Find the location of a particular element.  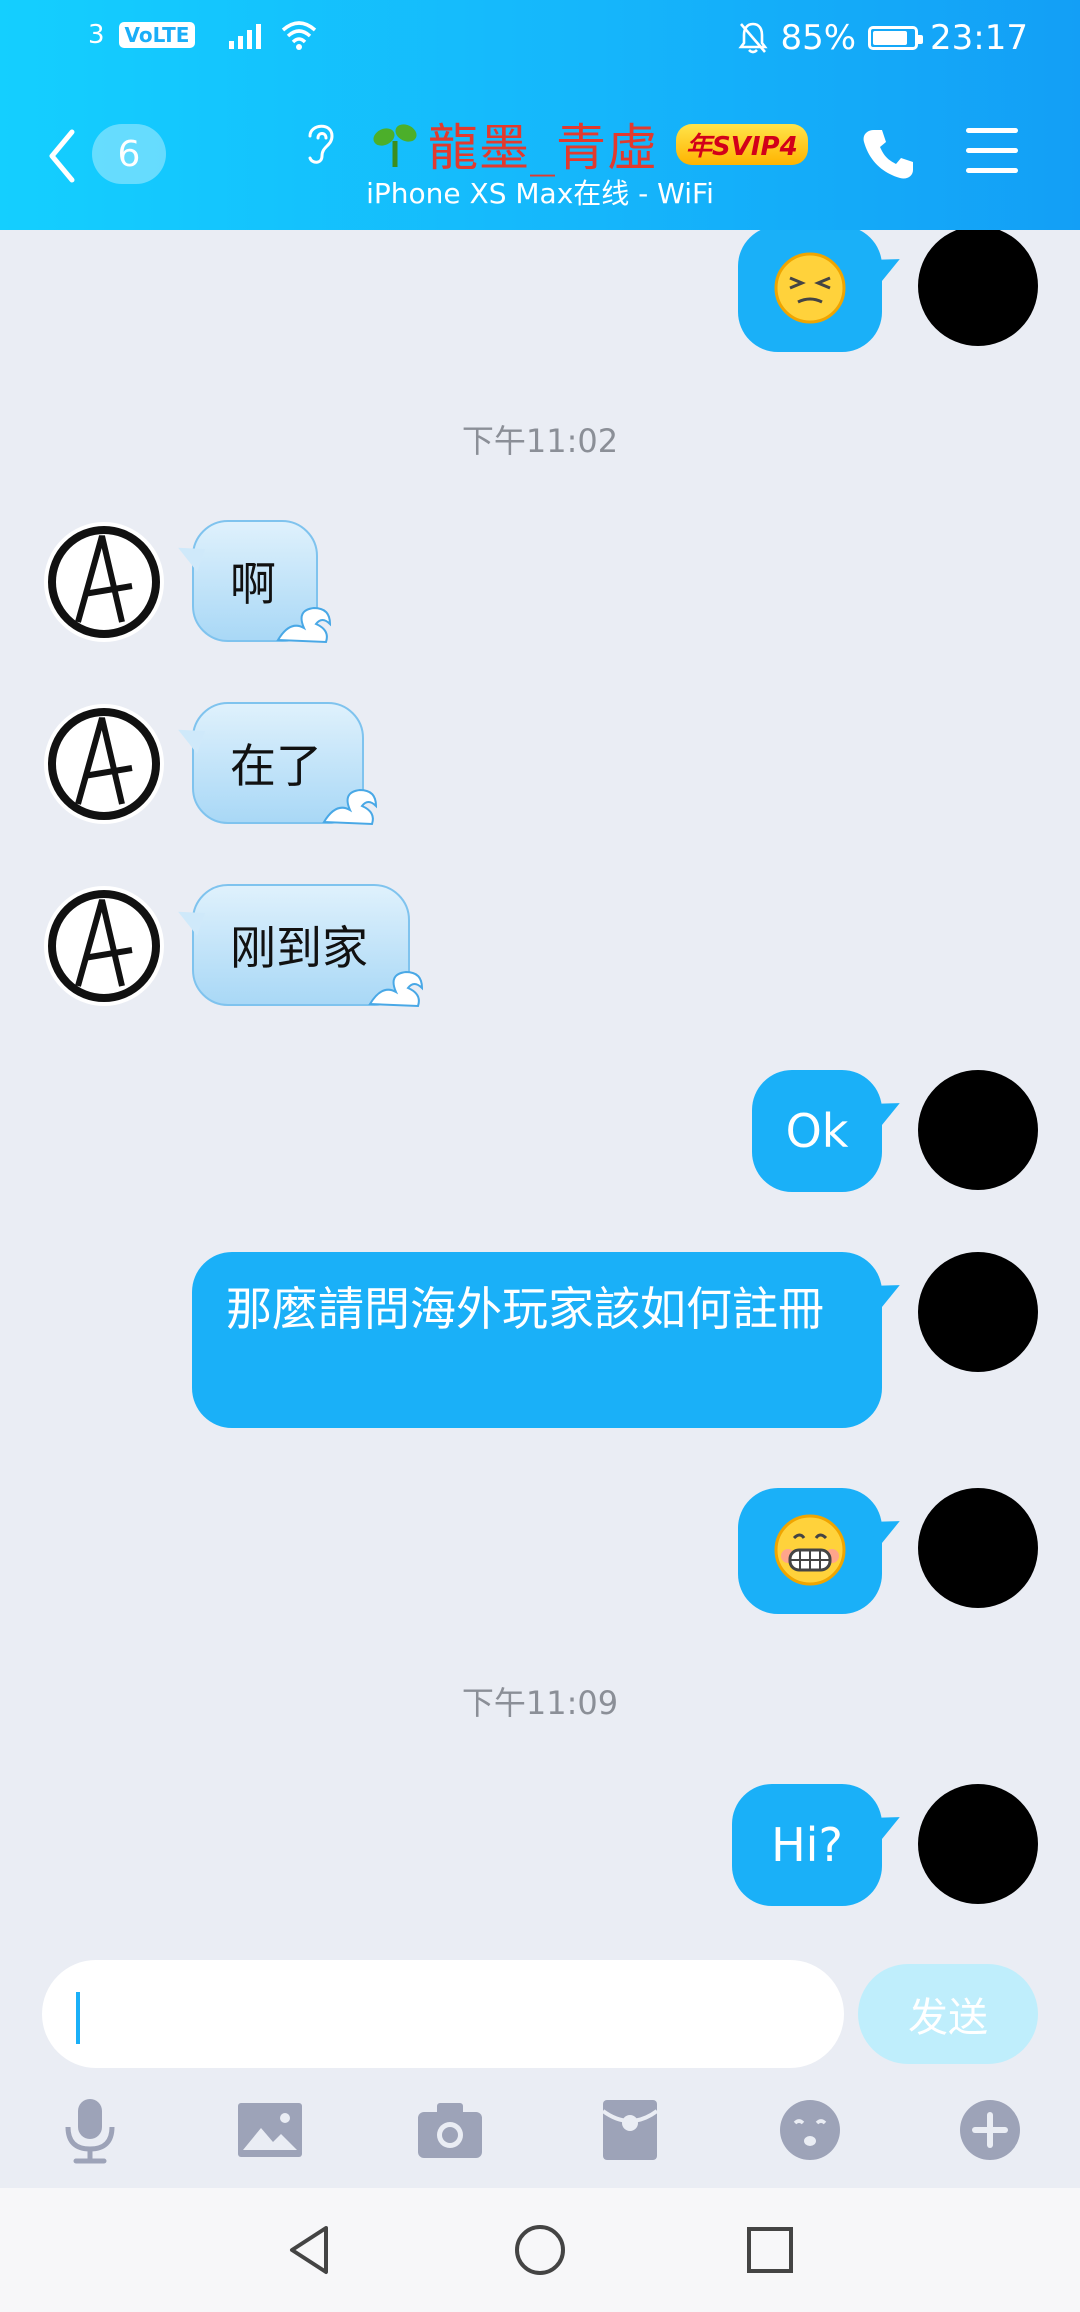

status-bar: 3 VoLTE 85% 23:17 is located at coordinates (540, 40).